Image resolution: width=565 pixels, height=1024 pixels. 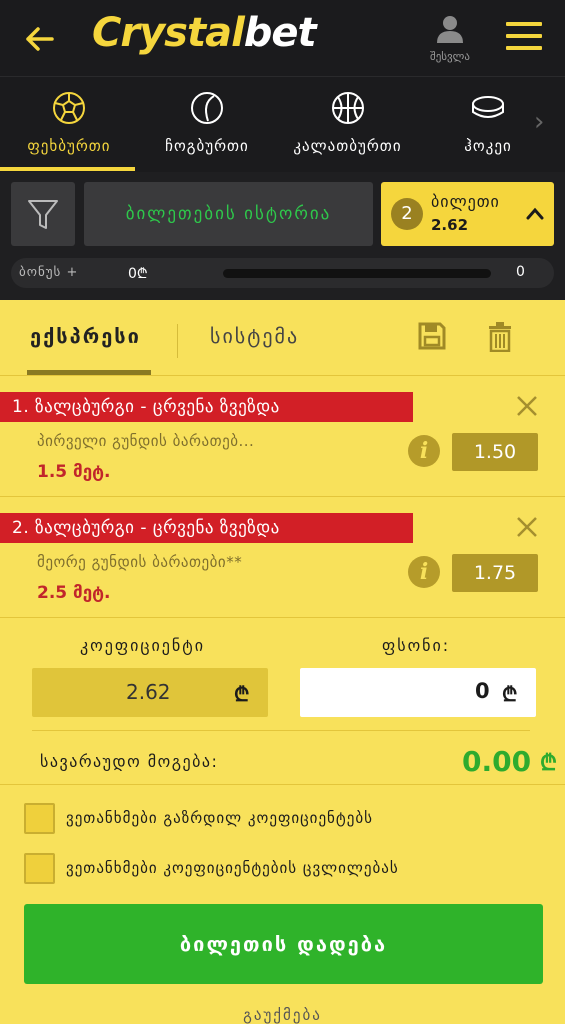 I want to click on tab-tennis: ჩოგბურთი, so click(x=207, y=123).